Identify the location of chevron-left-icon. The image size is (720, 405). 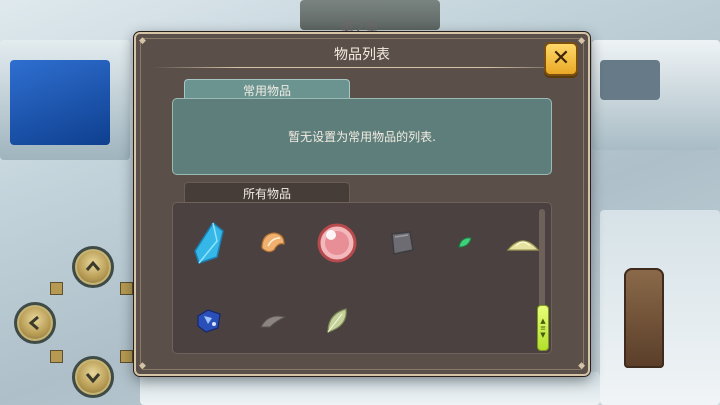
(33, 323).